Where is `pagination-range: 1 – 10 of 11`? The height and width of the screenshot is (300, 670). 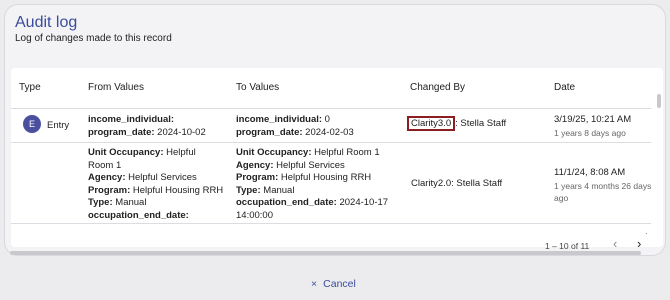 pagination-range: 1 – 10 of 11 is located at coordinates (567, 246).